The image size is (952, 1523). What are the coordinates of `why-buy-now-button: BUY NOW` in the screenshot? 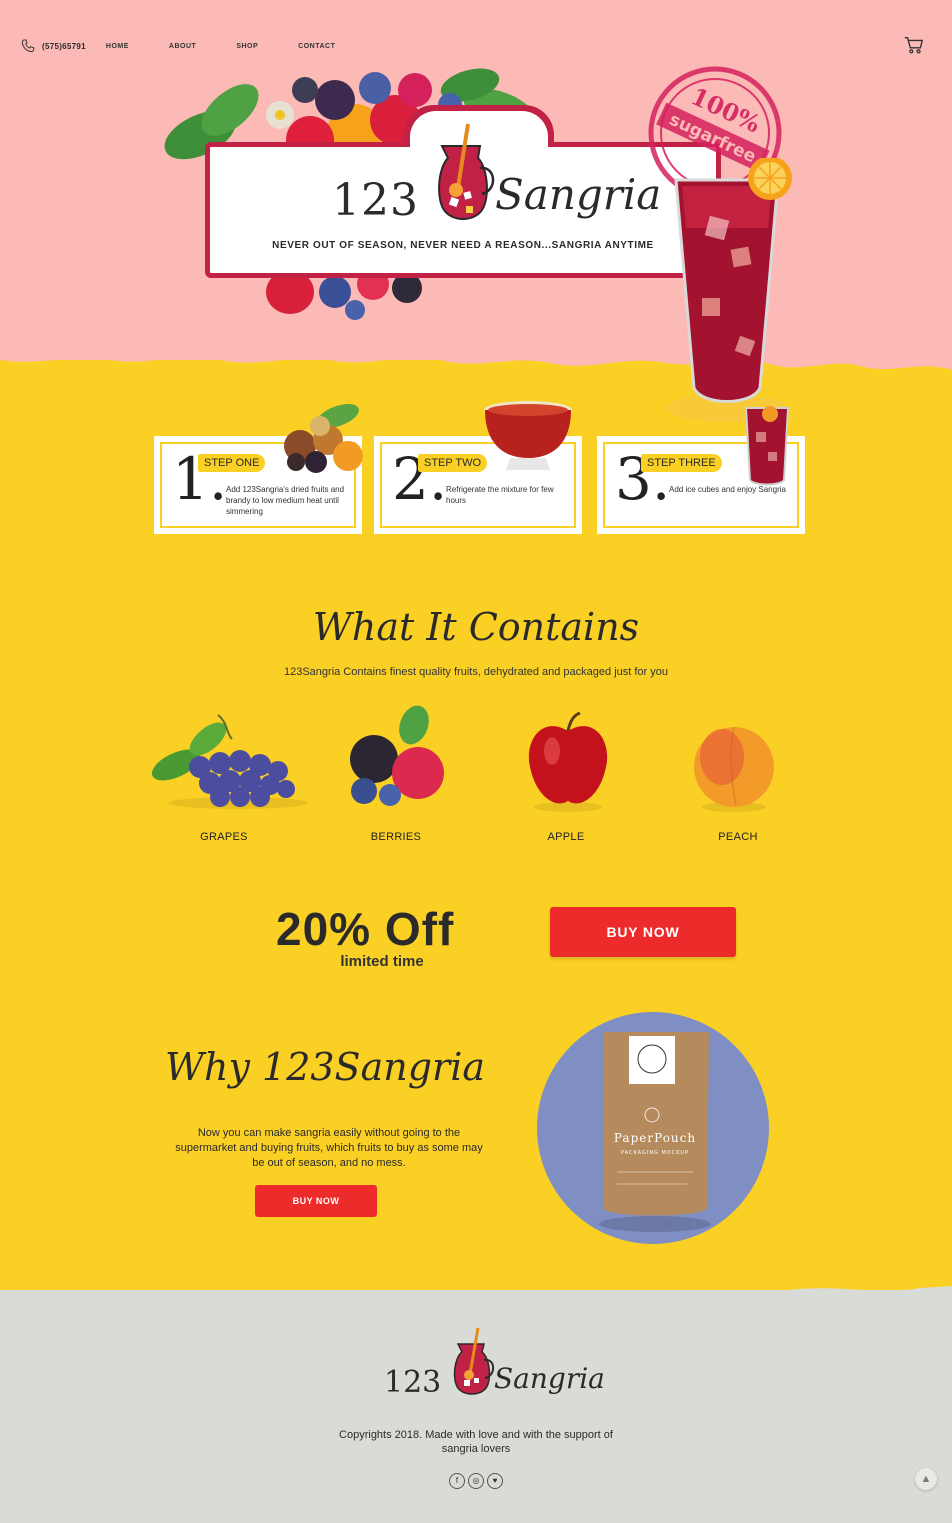 It's located at (316, 1201).